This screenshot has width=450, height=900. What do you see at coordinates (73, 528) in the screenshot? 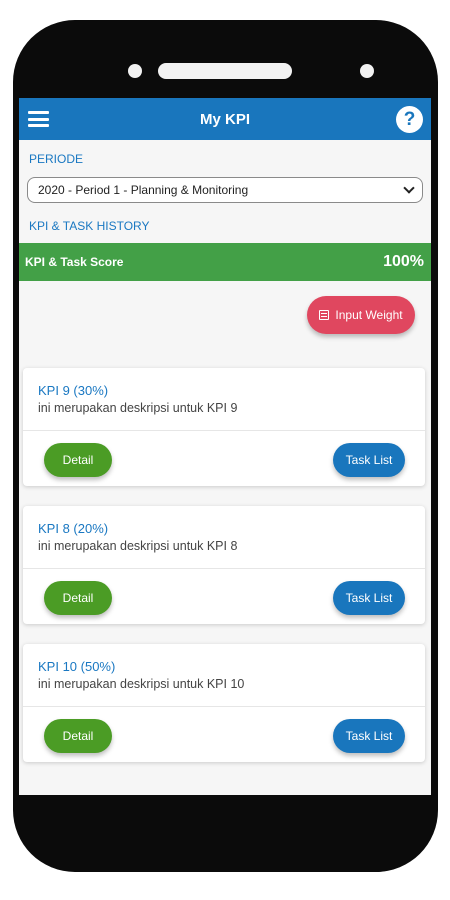
I see `kpi-title: KPI 8 (20%)` at bounding box center [73, 528].